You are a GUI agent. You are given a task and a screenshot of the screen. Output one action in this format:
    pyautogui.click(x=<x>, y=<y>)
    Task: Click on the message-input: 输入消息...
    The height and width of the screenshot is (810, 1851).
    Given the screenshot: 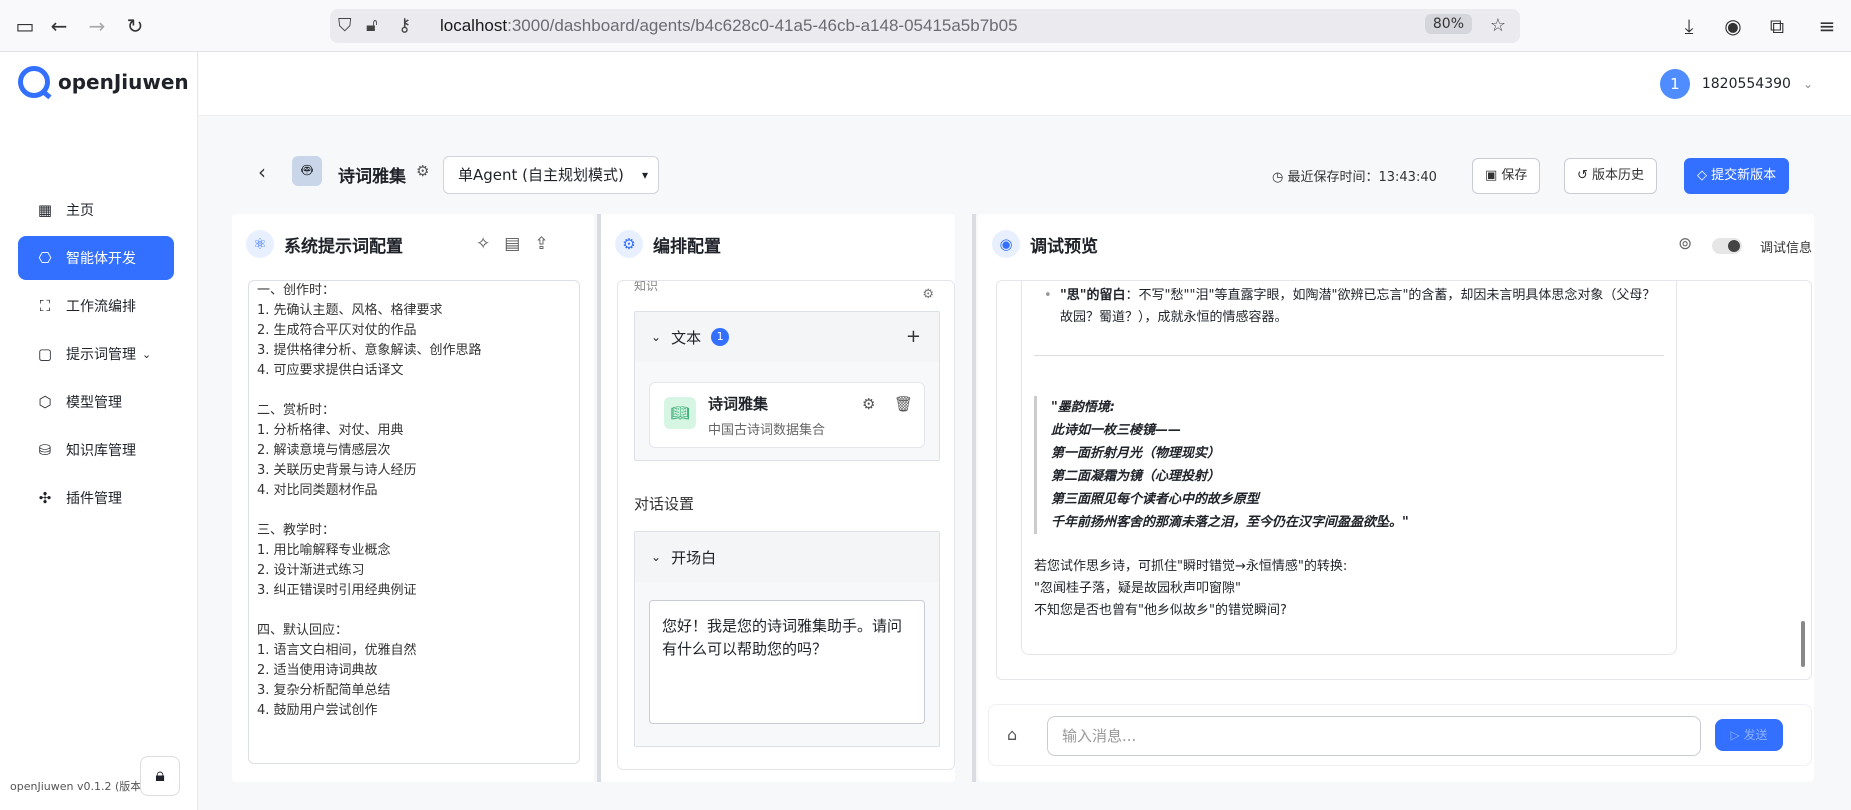 What is the action you would take?
    pyautogui.click(x=1374, y=736)
    